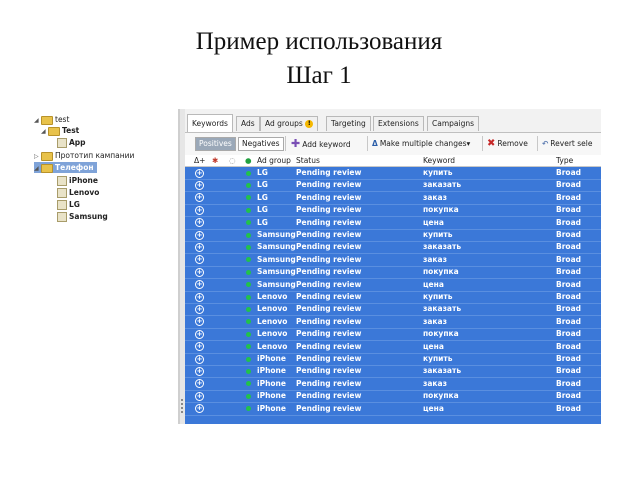 This screenshot has width=638, height=479. What do you see at coordinates (393, 161) in the screenshot?
I see `grid-header: Δ+ ✱ ◌ ● Ad group Status Keyword Type` at bounding box center [393, 161].